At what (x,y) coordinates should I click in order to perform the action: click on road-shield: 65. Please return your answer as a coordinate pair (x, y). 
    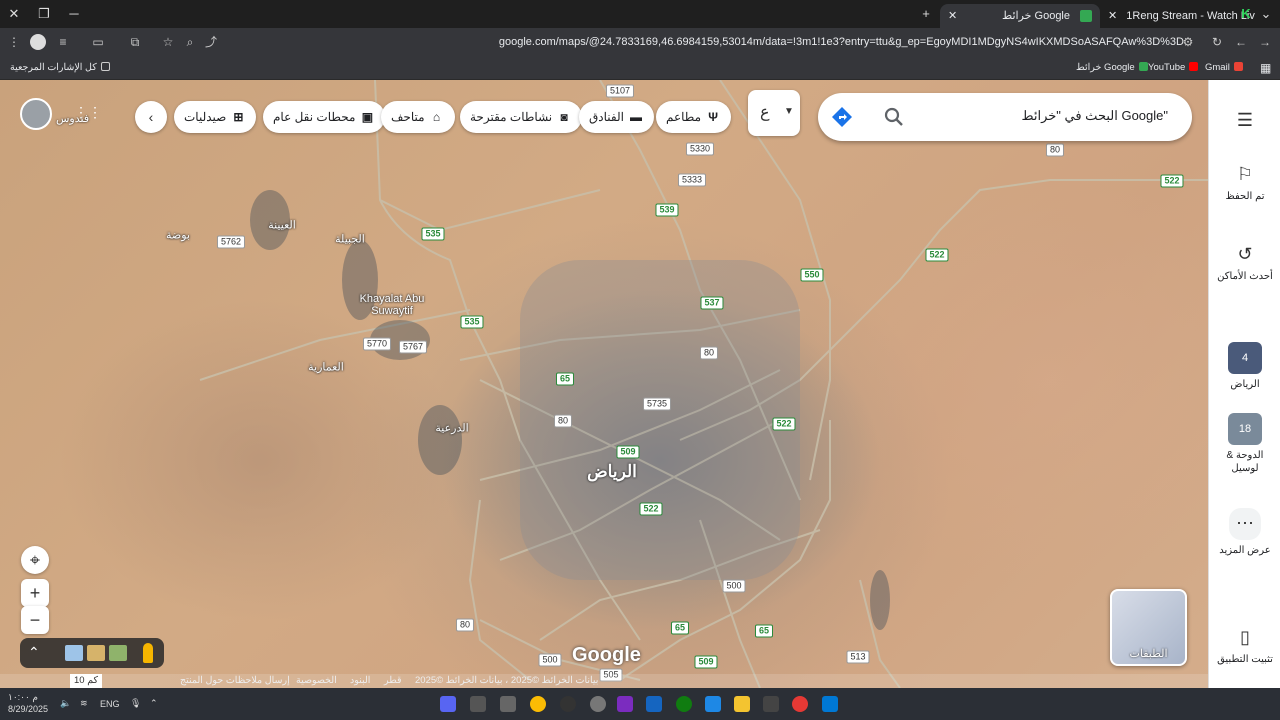
    Looking at the image, I should click on (565, 379).